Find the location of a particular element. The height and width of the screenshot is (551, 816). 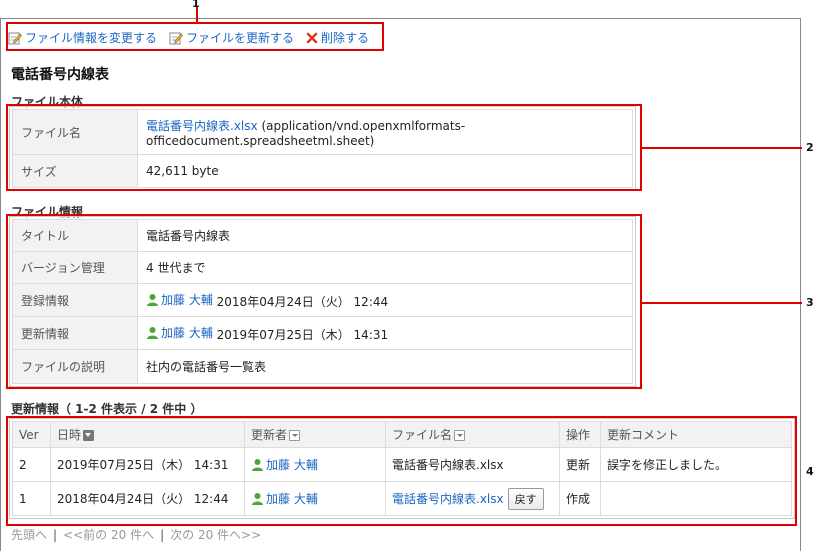

pager-next: 次の 20 件へ>> is located at coordinates (216, 535).